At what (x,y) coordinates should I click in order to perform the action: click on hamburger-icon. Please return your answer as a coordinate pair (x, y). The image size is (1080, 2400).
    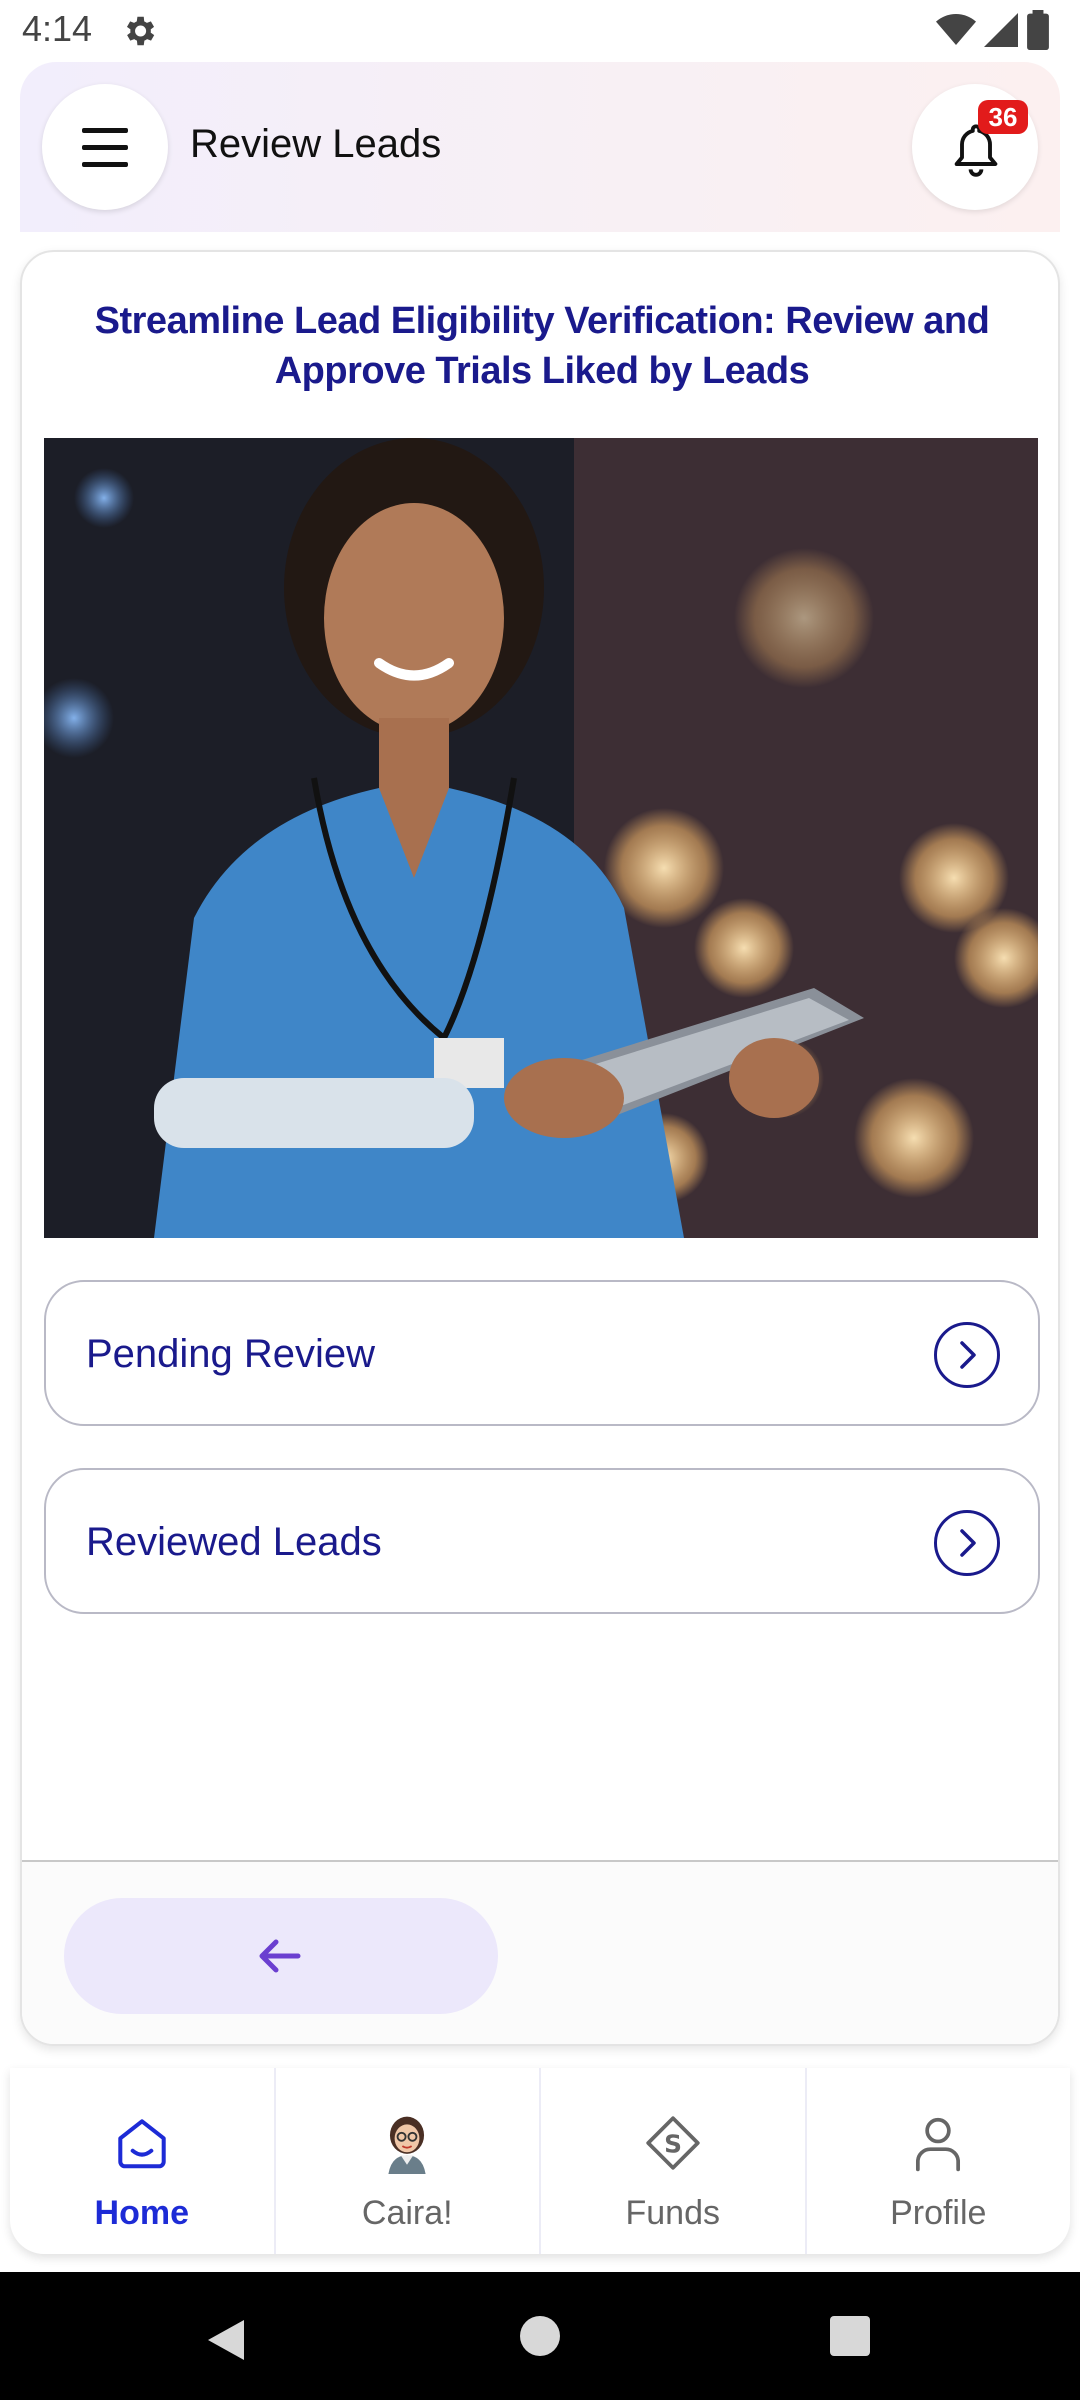
    Looking at the image, I should click on (105, 130).